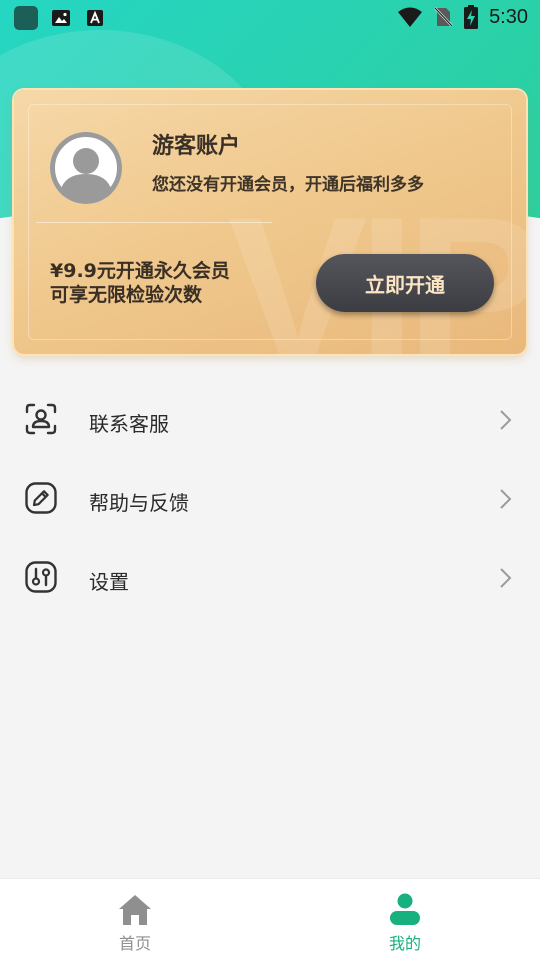 The width and height of the screenshot is (540, 961). Describe the element at coordinates (61, 18) in the screenshot. I see `image-icon` at that location.